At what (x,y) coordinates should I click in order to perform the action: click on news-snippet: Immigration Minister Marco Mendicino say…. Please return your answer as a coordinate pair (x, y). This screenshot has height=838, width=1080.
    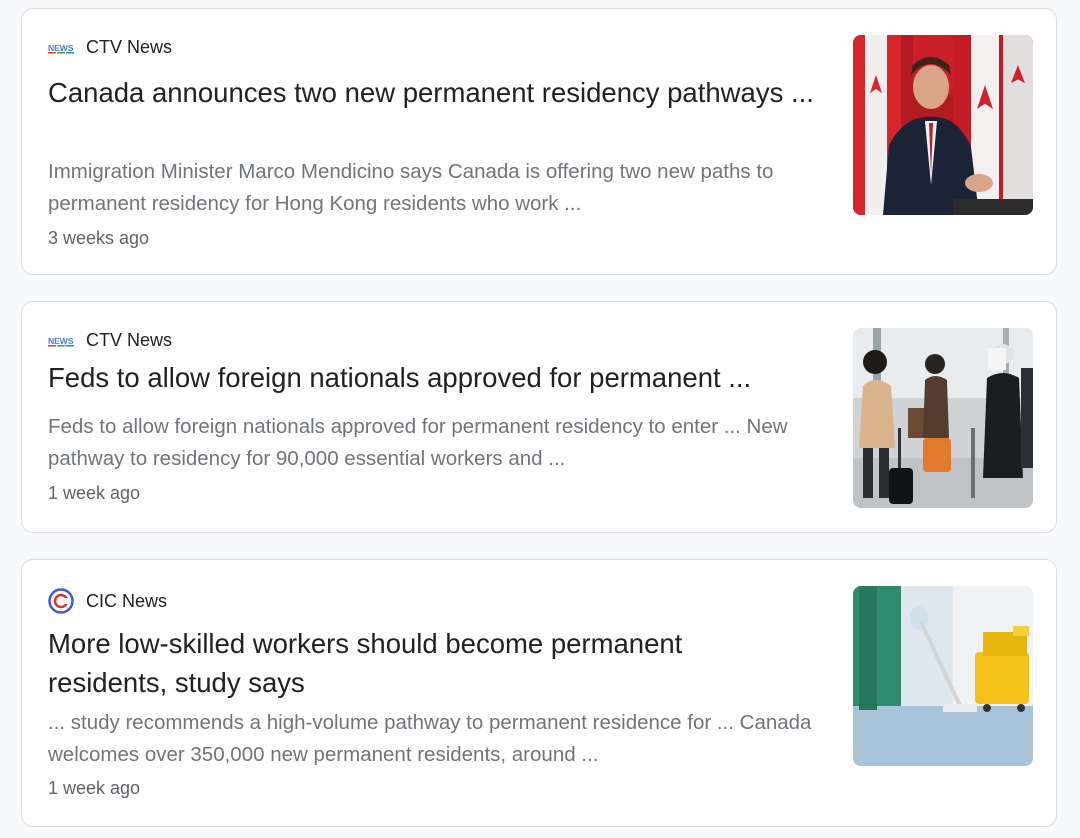
    Looking at the image, I should click on (411, 187).